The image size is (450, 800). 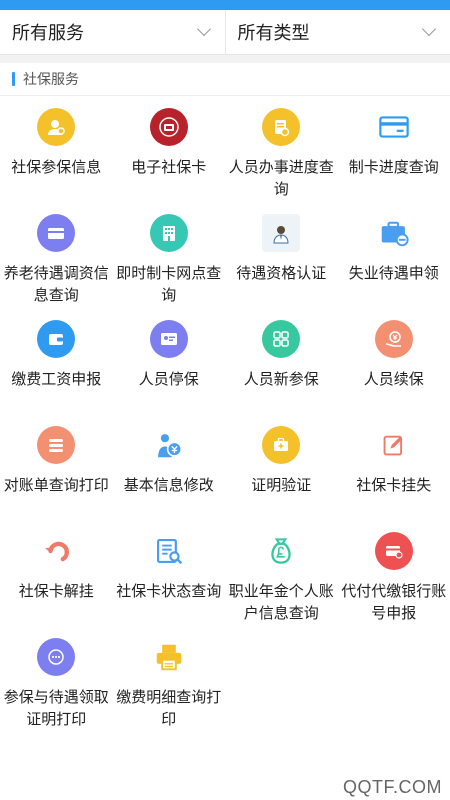 What do you see at coordinates (393, 339) in the screenshot?
I see `hand-yuan-icon` at bounding box center [393, 339].